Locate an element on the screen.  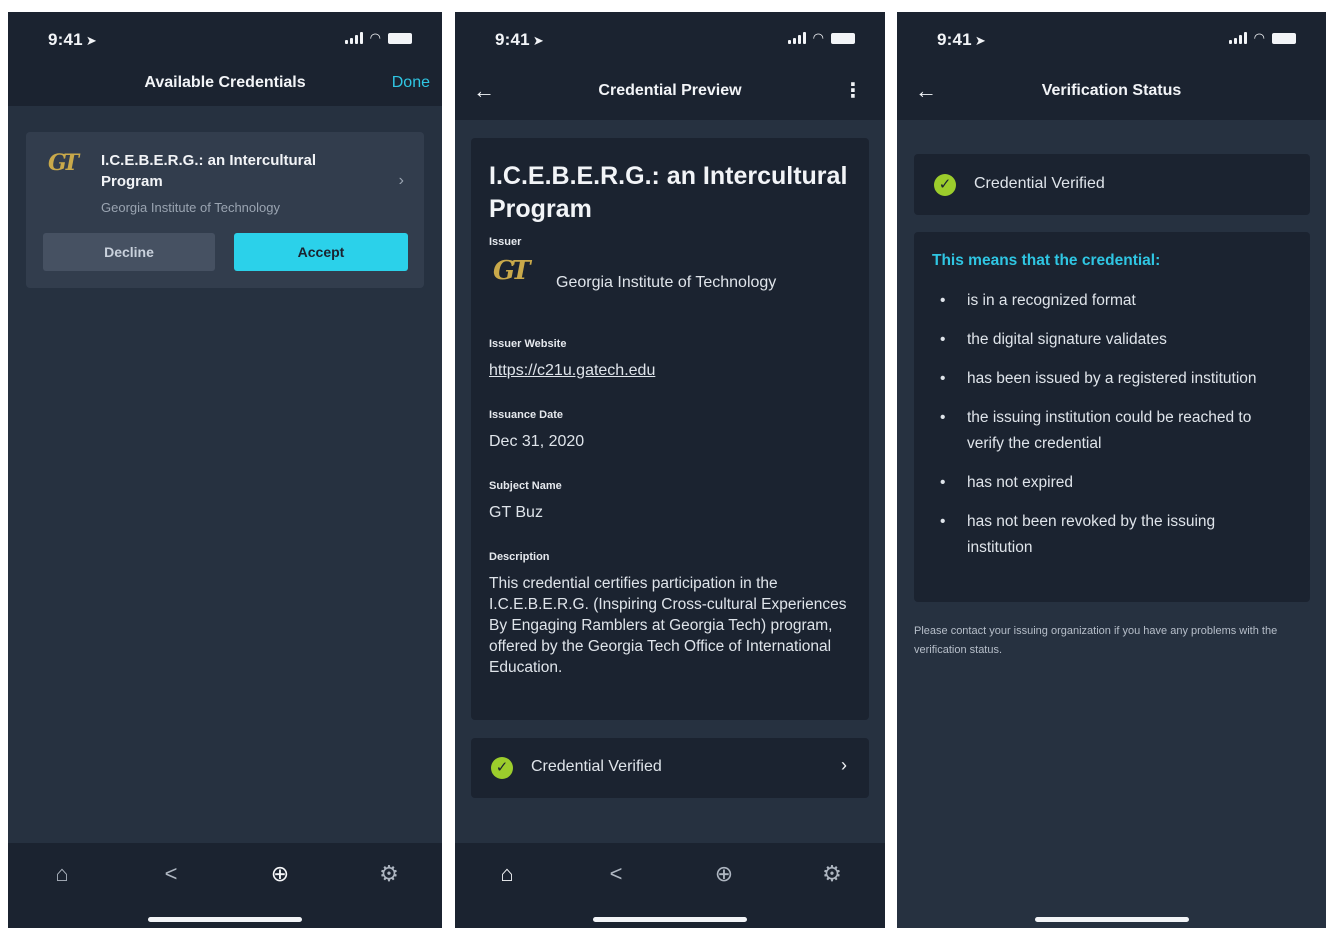
description-label: Description is located at coordinates (519, 557).